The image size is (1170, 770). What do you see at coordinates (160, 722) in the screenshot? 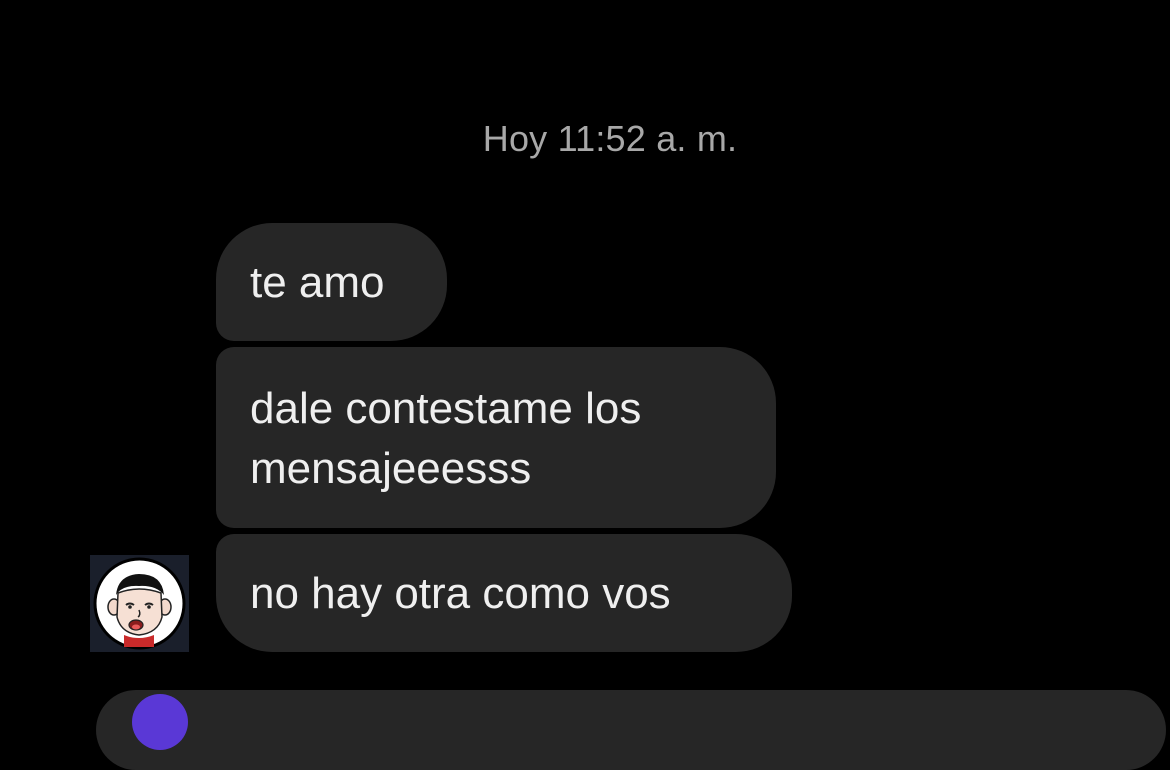
I see `camera-icon` at bounding box center [160, 722].